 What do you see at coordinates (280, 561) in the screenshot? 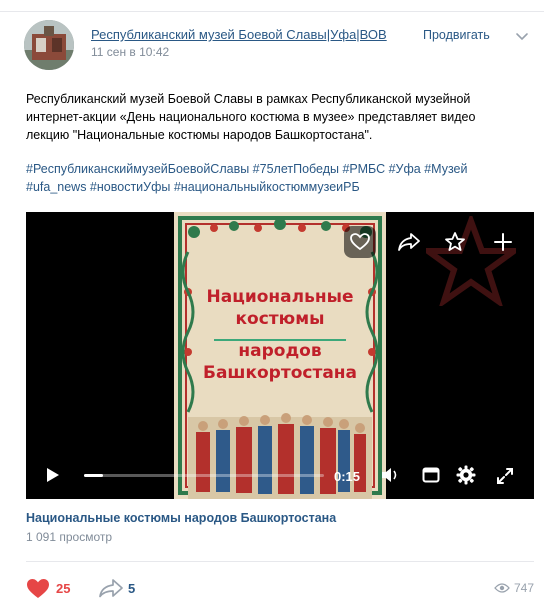
I see `divider` at bounding box center [280, 561].